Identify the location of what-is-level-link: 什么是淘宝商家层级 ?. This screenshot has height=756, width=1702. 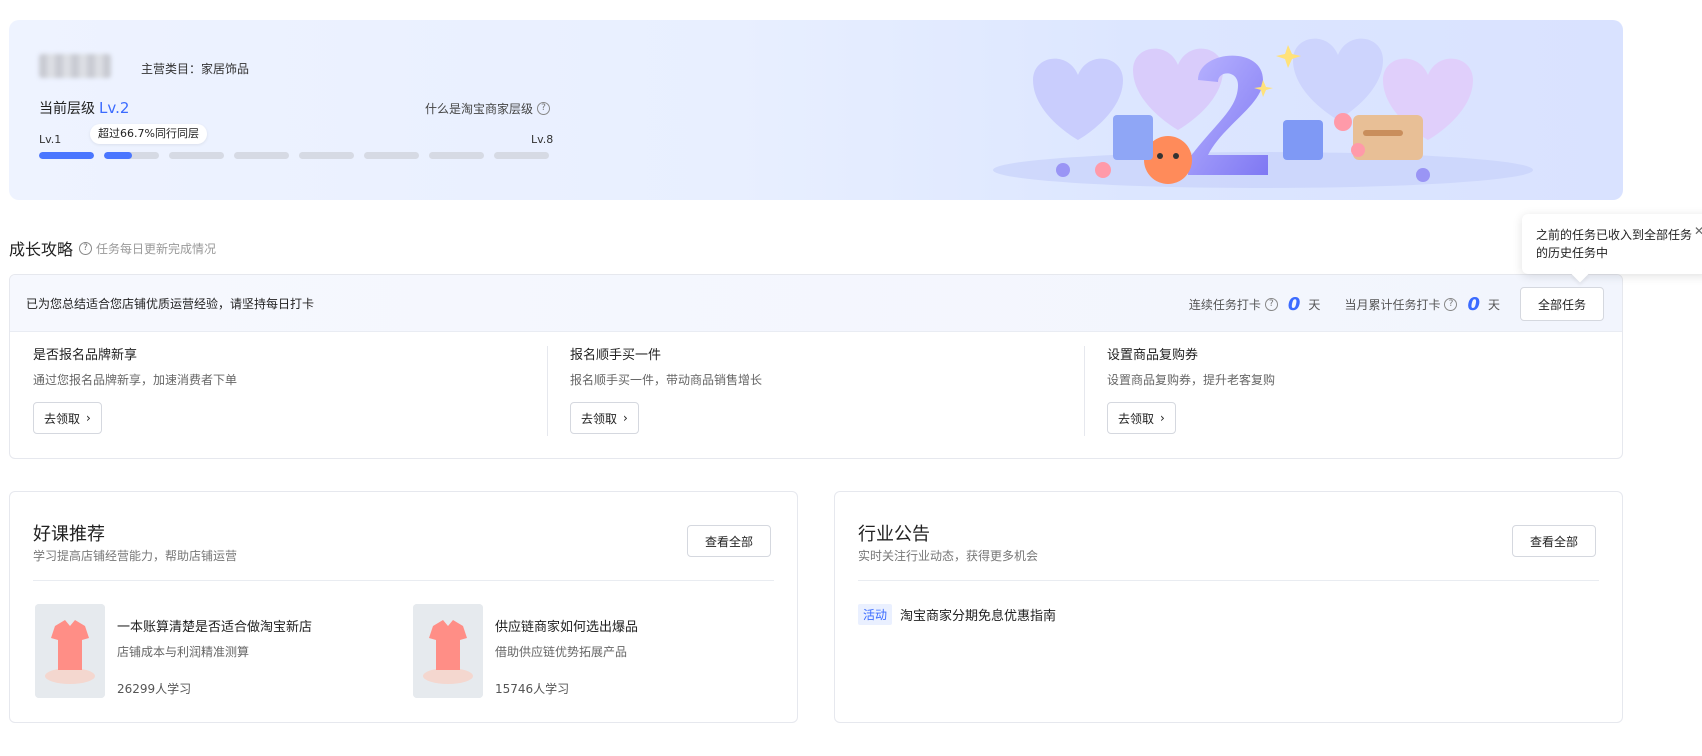
(488, 108).